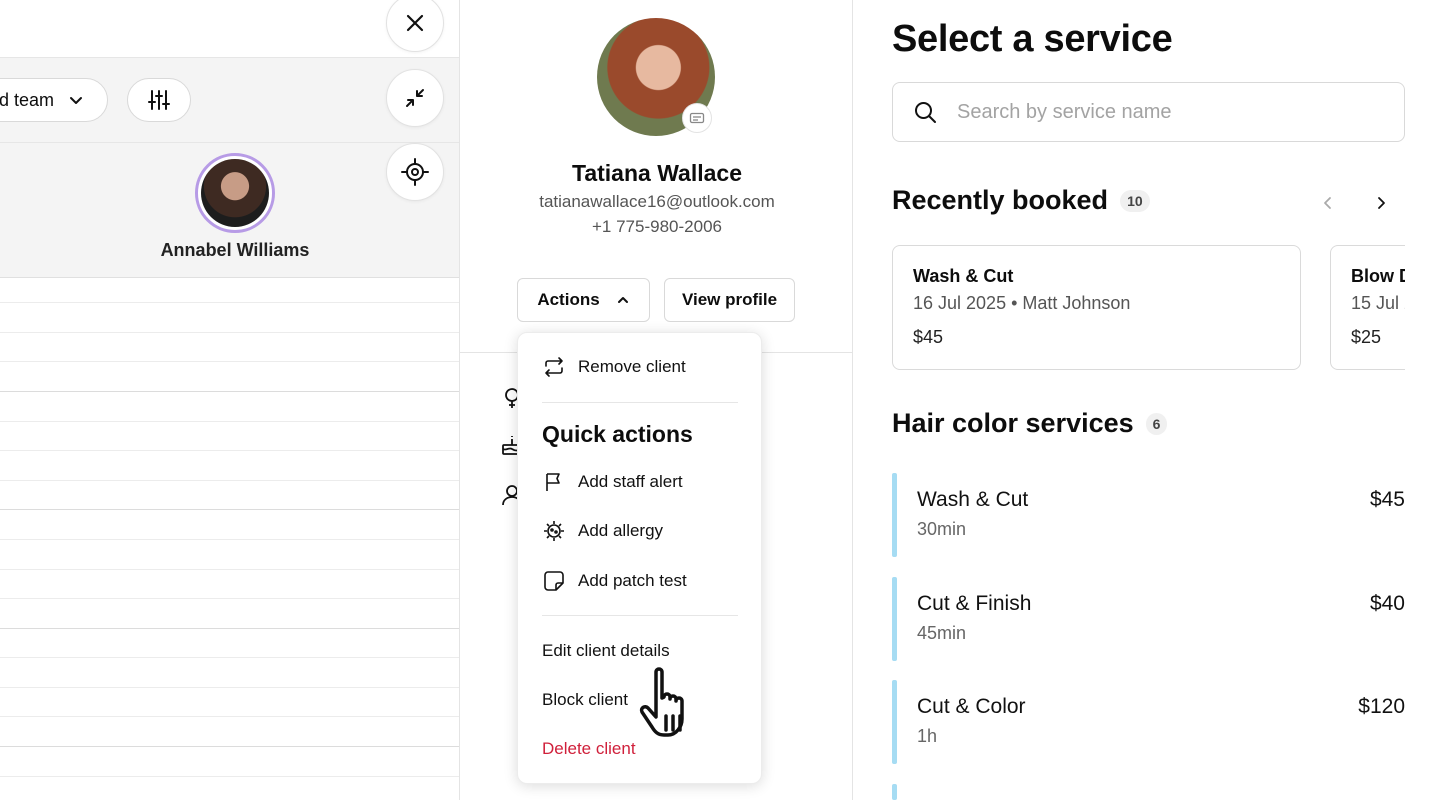 The image size is (1440, 800). Describe the element at coordinates (554, 581) in the screenshot. I see `patch-icon` at that location.